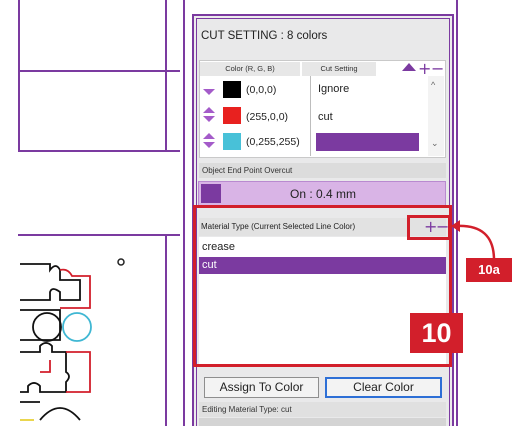  Describe the element at coordinates (232, 141) in the screenshot. I see `color-swatch-cyan` at that location.